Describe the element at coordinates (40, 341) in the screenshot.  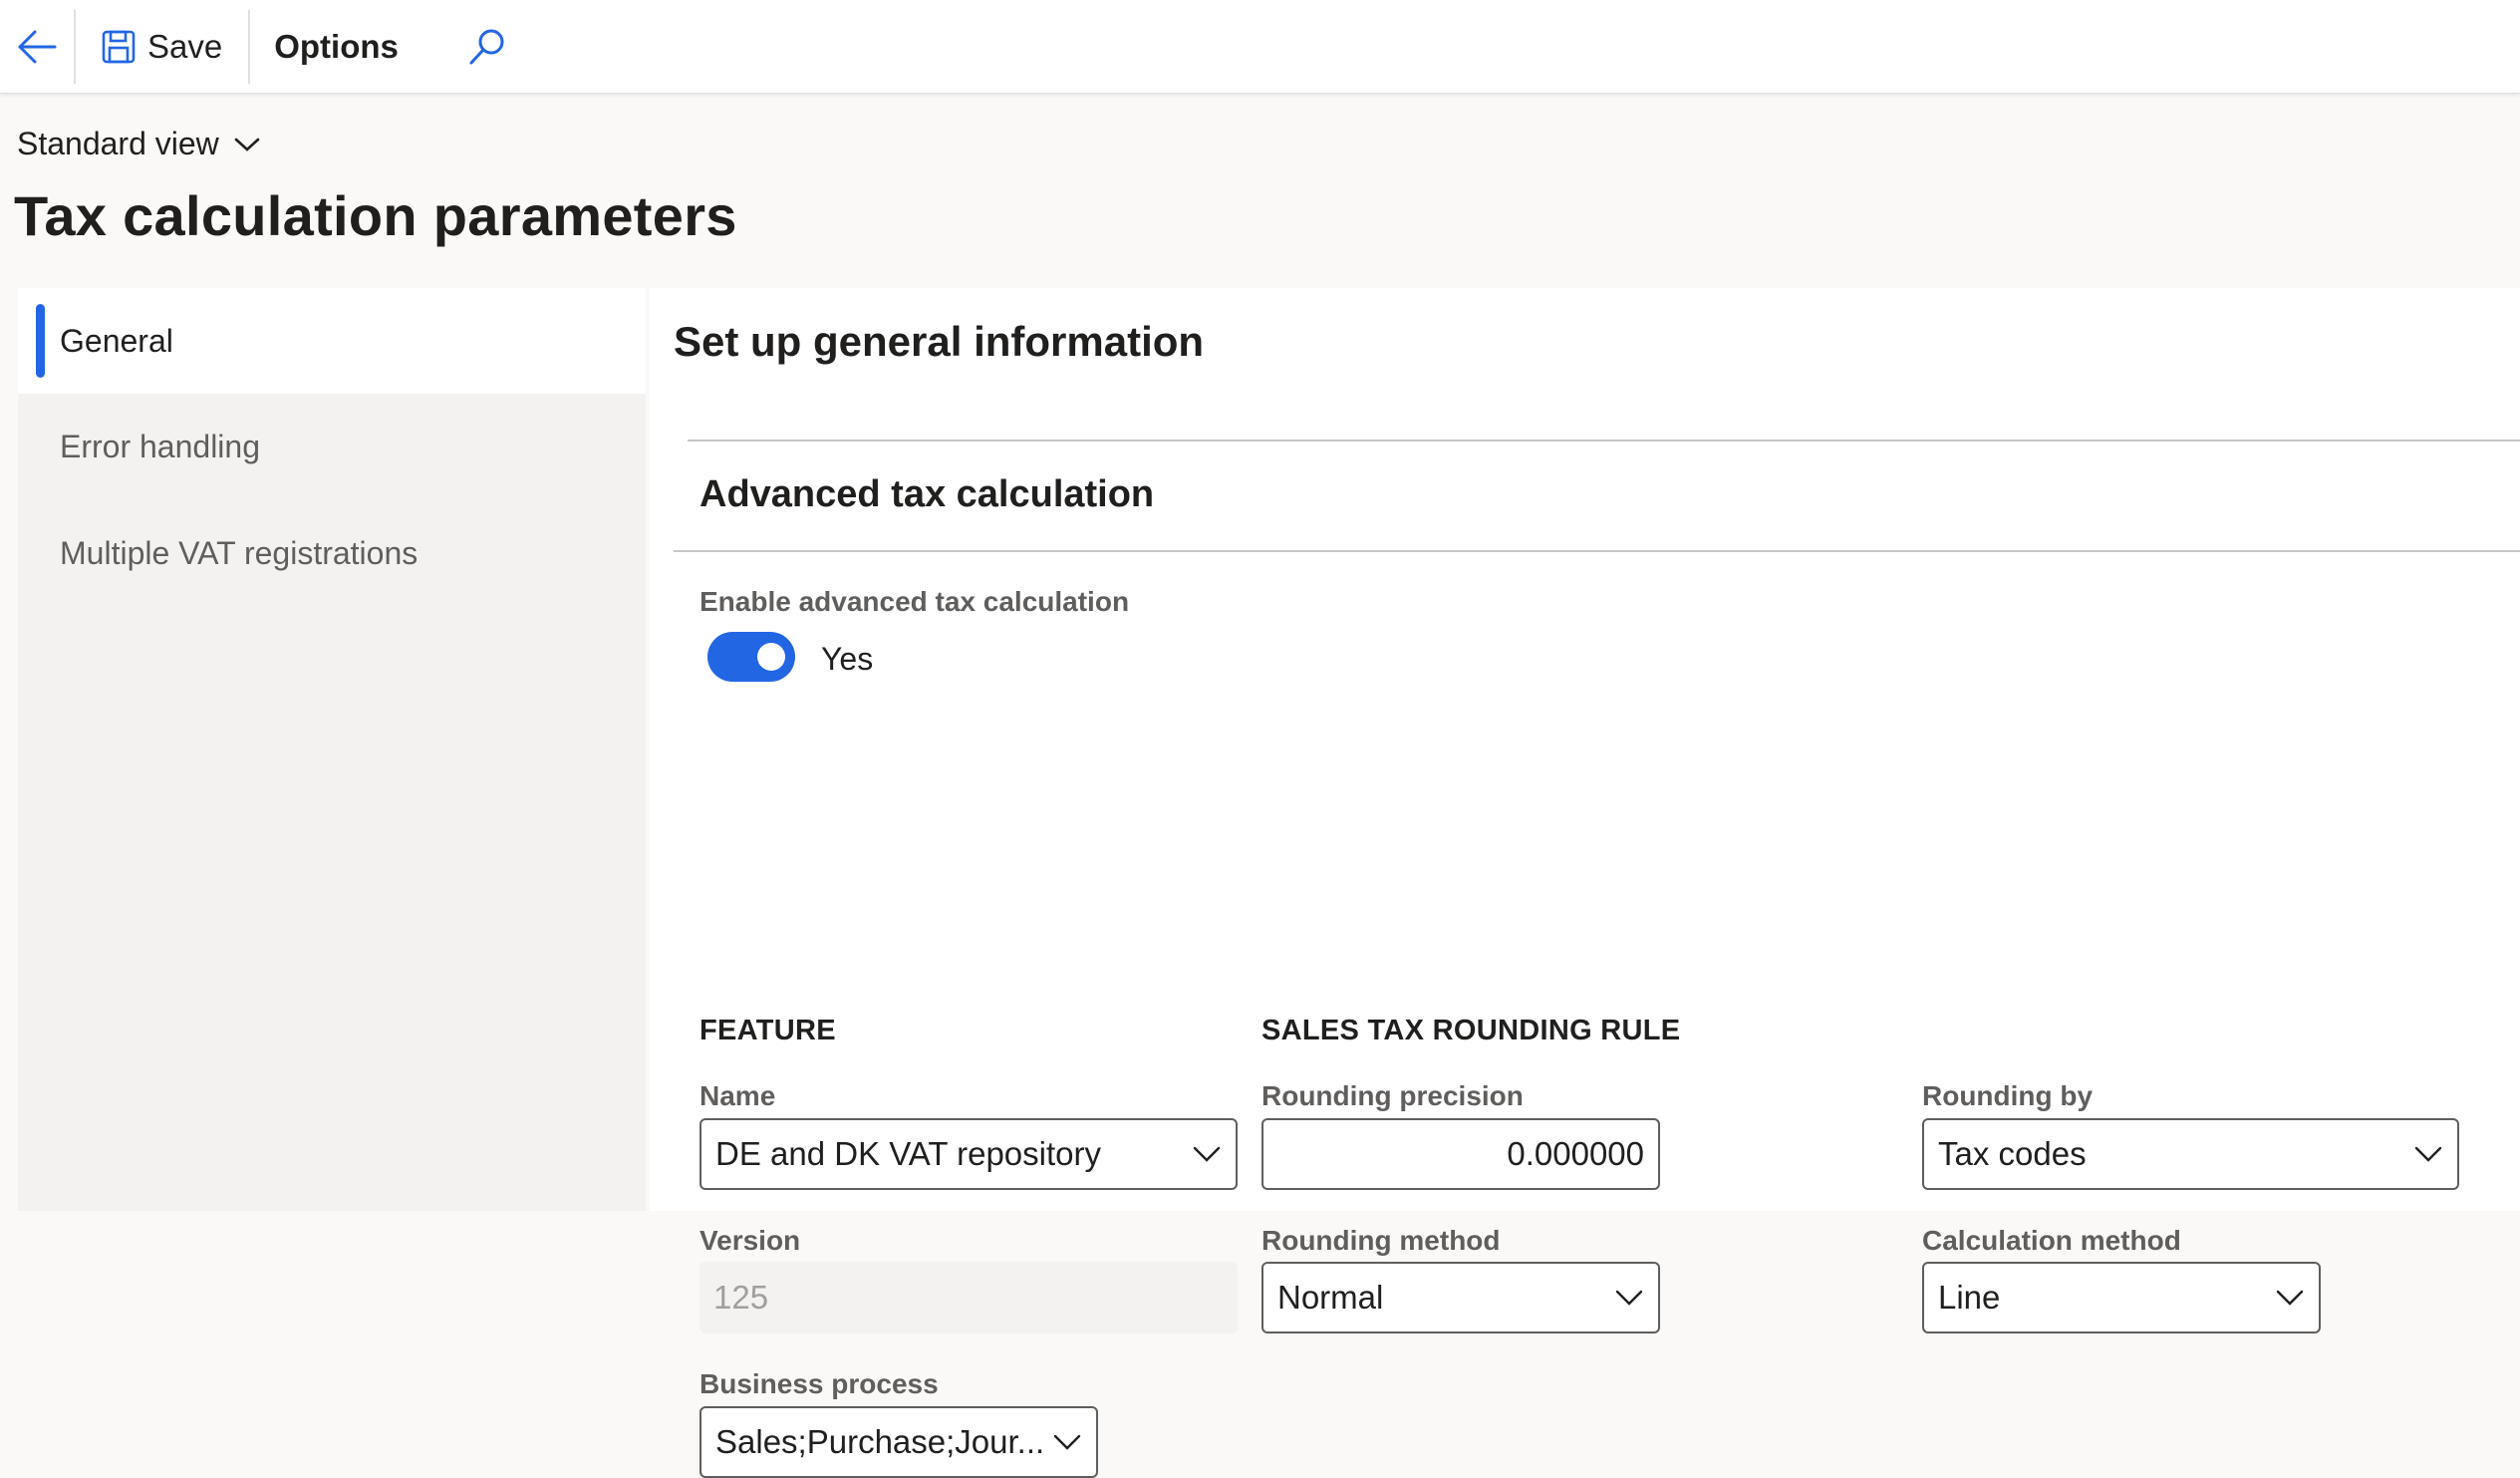
I see `active-indicator` at that location.